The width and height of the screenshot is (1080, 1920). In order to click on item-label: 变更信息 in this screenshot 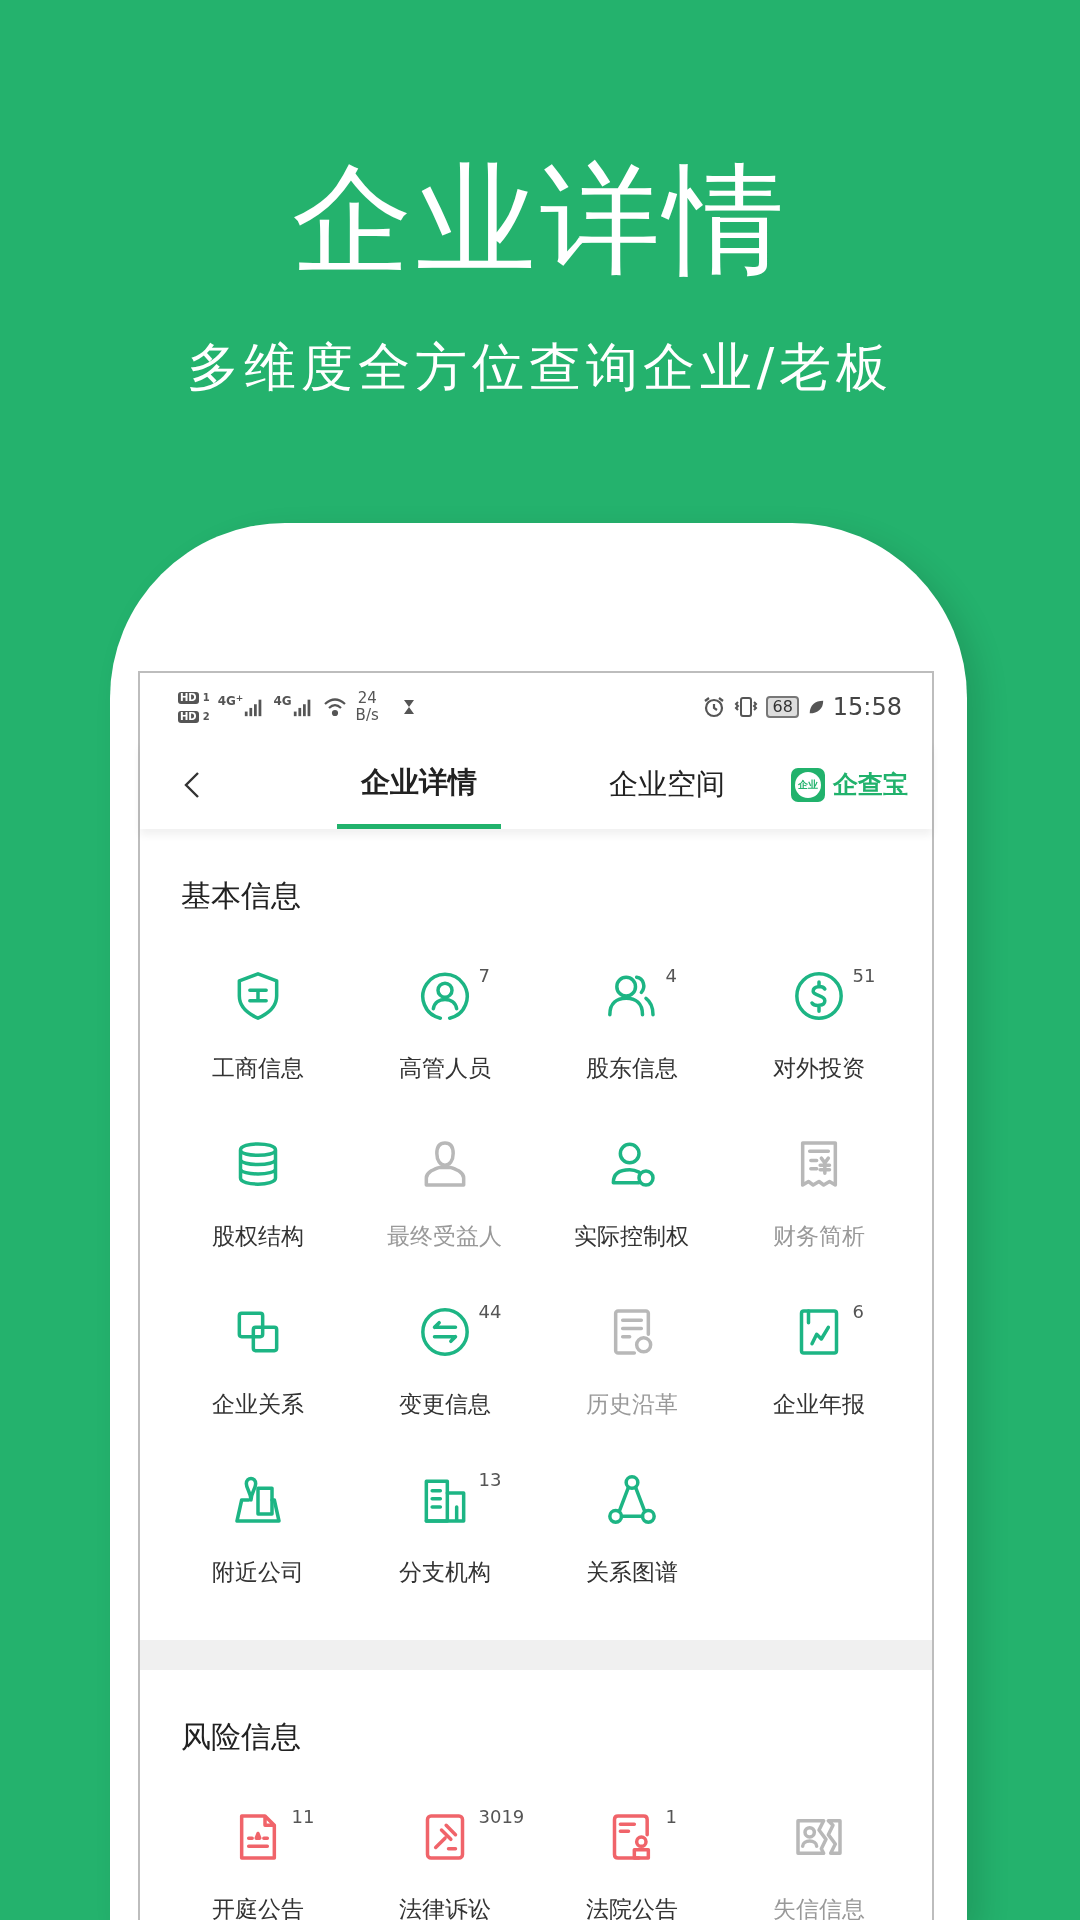, I will do `click(444, 1404)`.